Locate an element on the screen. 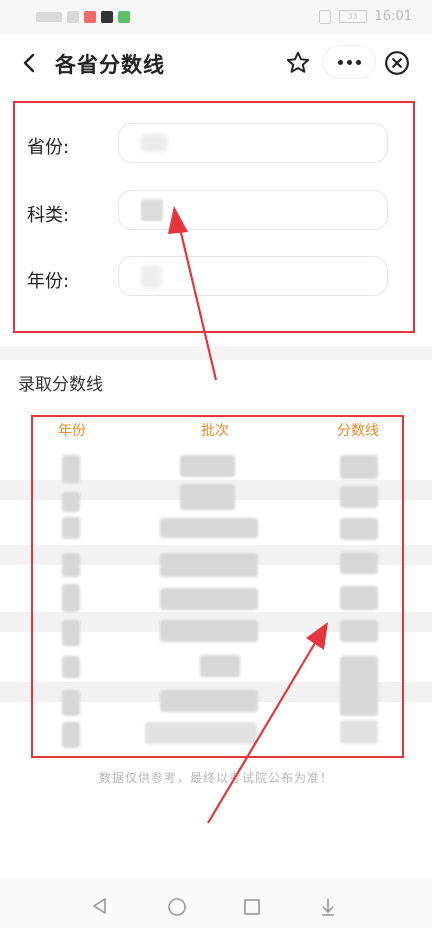  nav-dropdown-icon is located at coordinates (328, 907).